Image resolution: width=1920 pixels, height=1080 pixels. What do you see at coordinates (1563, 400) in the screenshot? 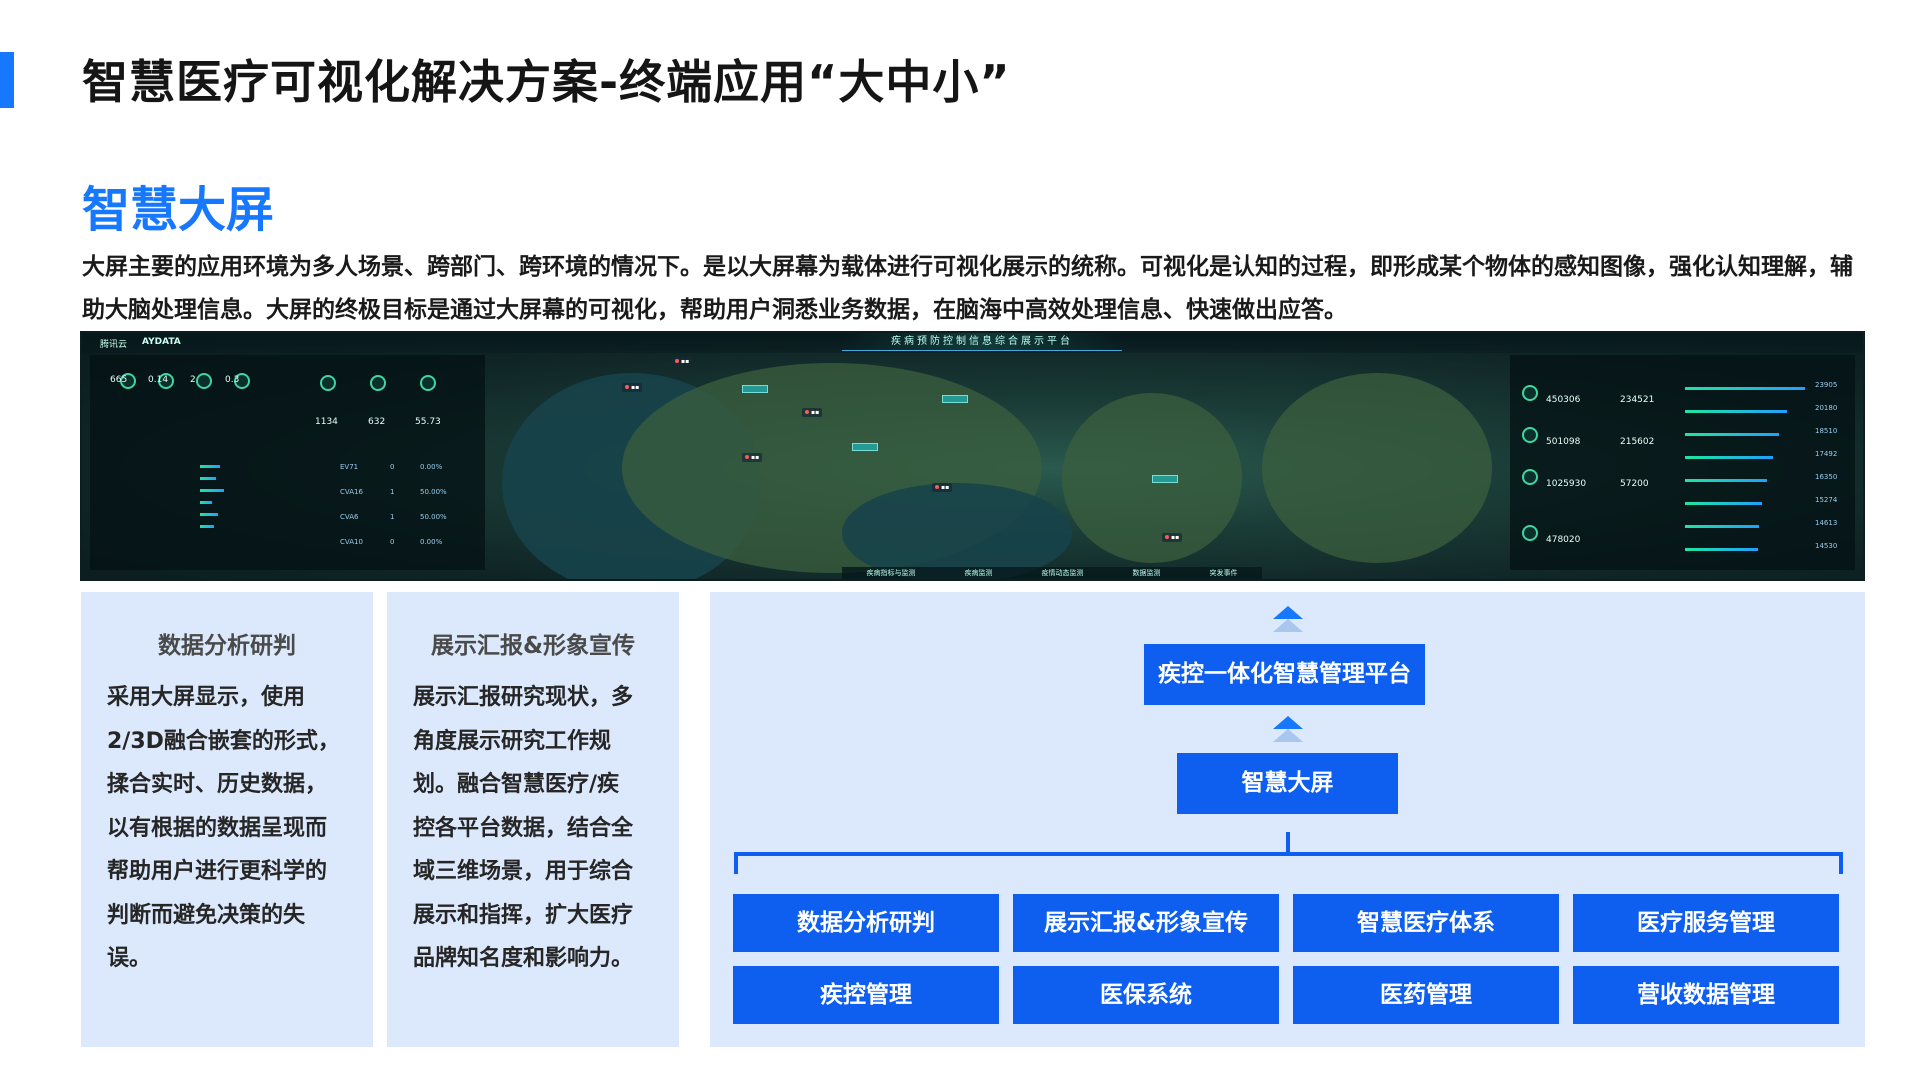
I see `stat-value: 450306` at bounding box center [1563, 400].